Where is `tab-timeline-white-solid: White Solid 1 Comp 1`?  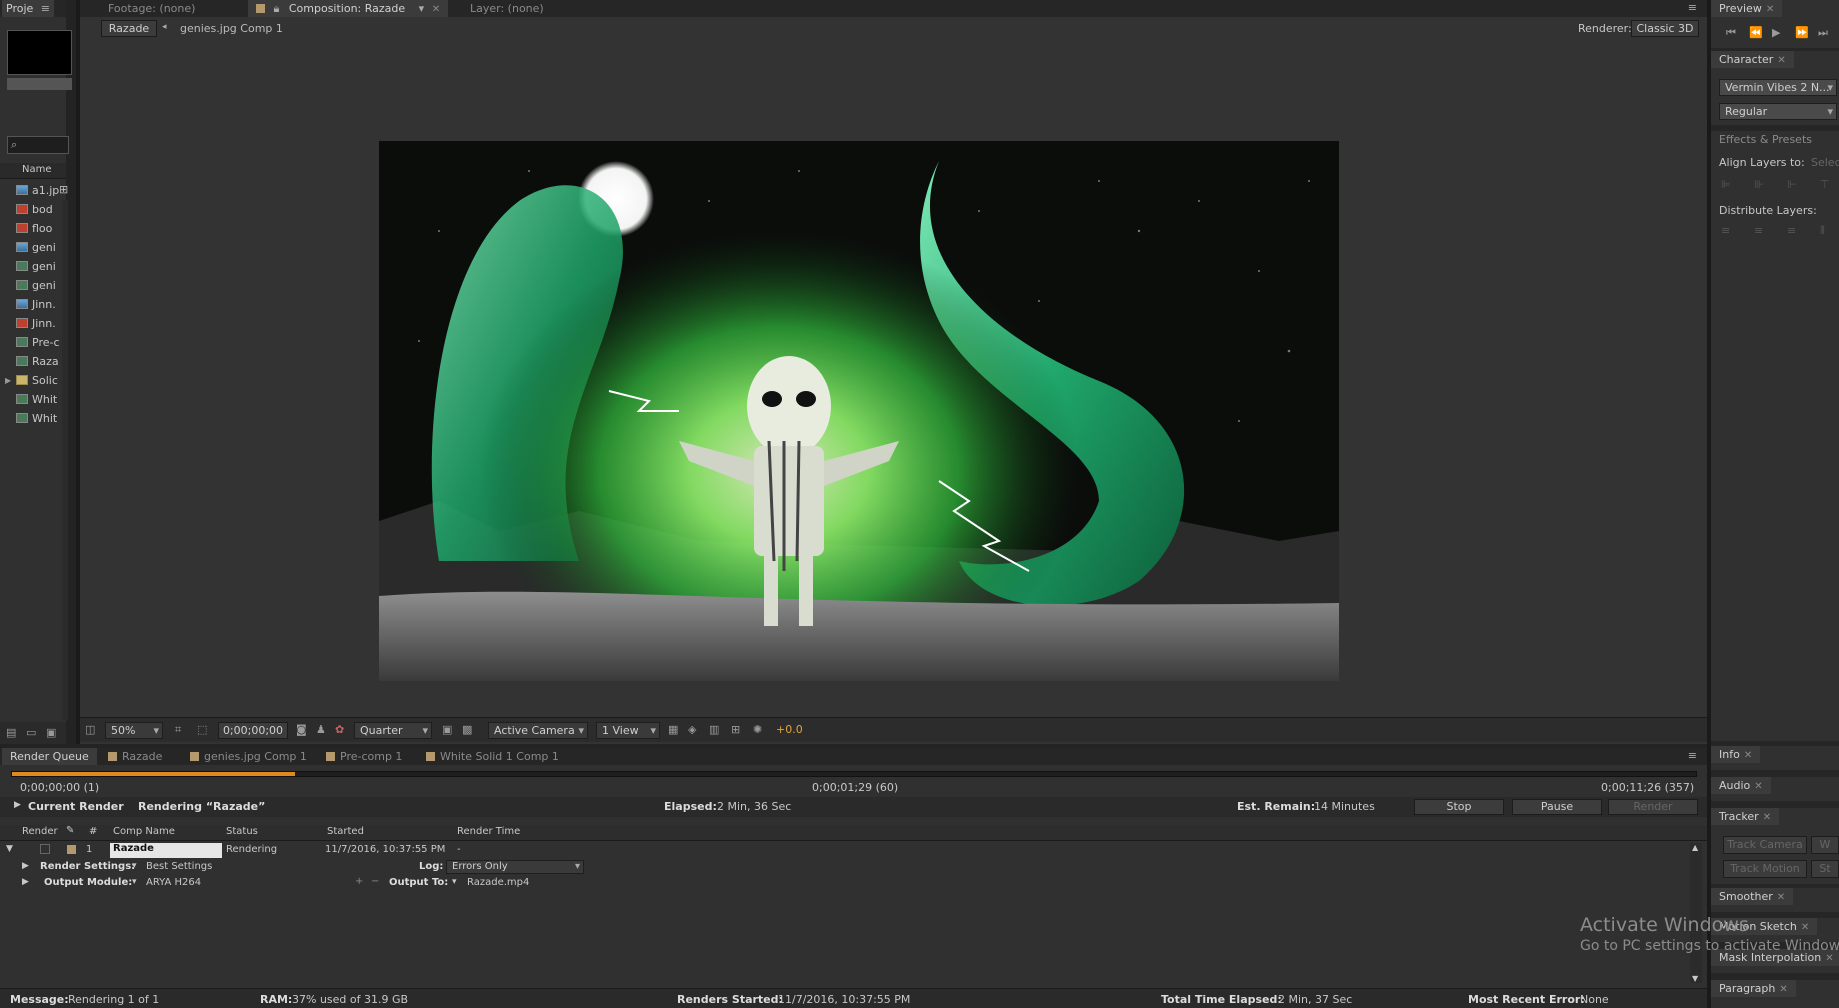
tab-timeline-white-solid: White Solid 1 Comp 1 is located at coordinates (492, 756).